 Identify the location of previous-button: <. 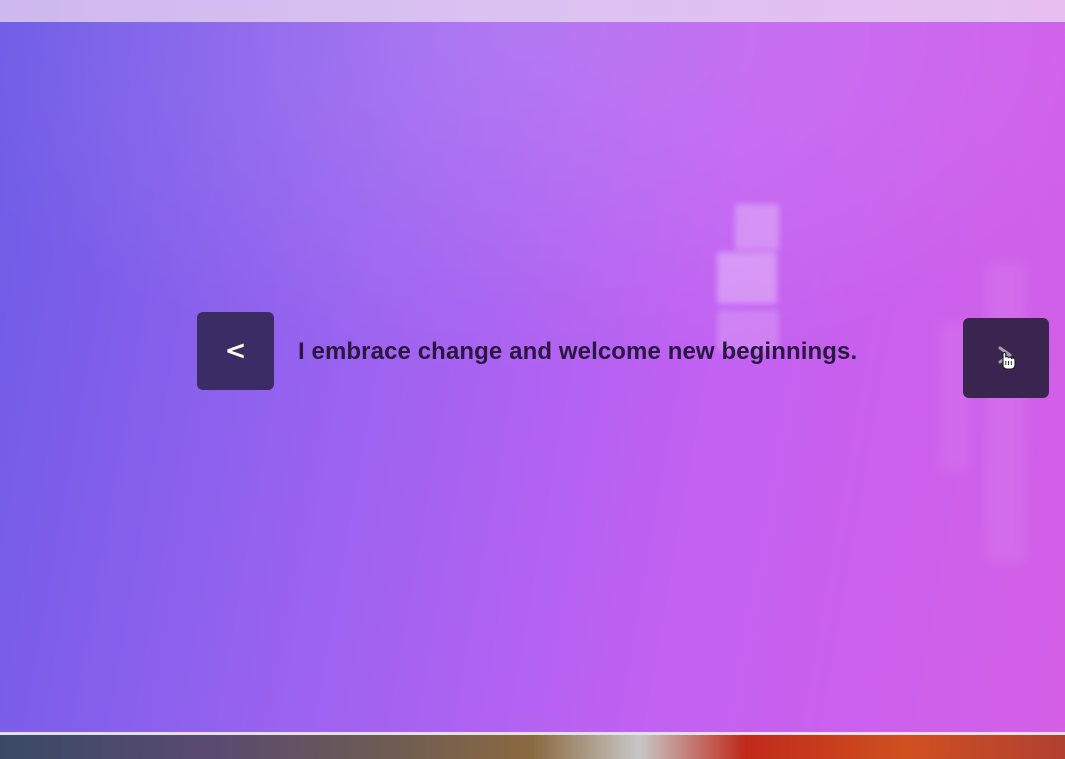
(235, 351).